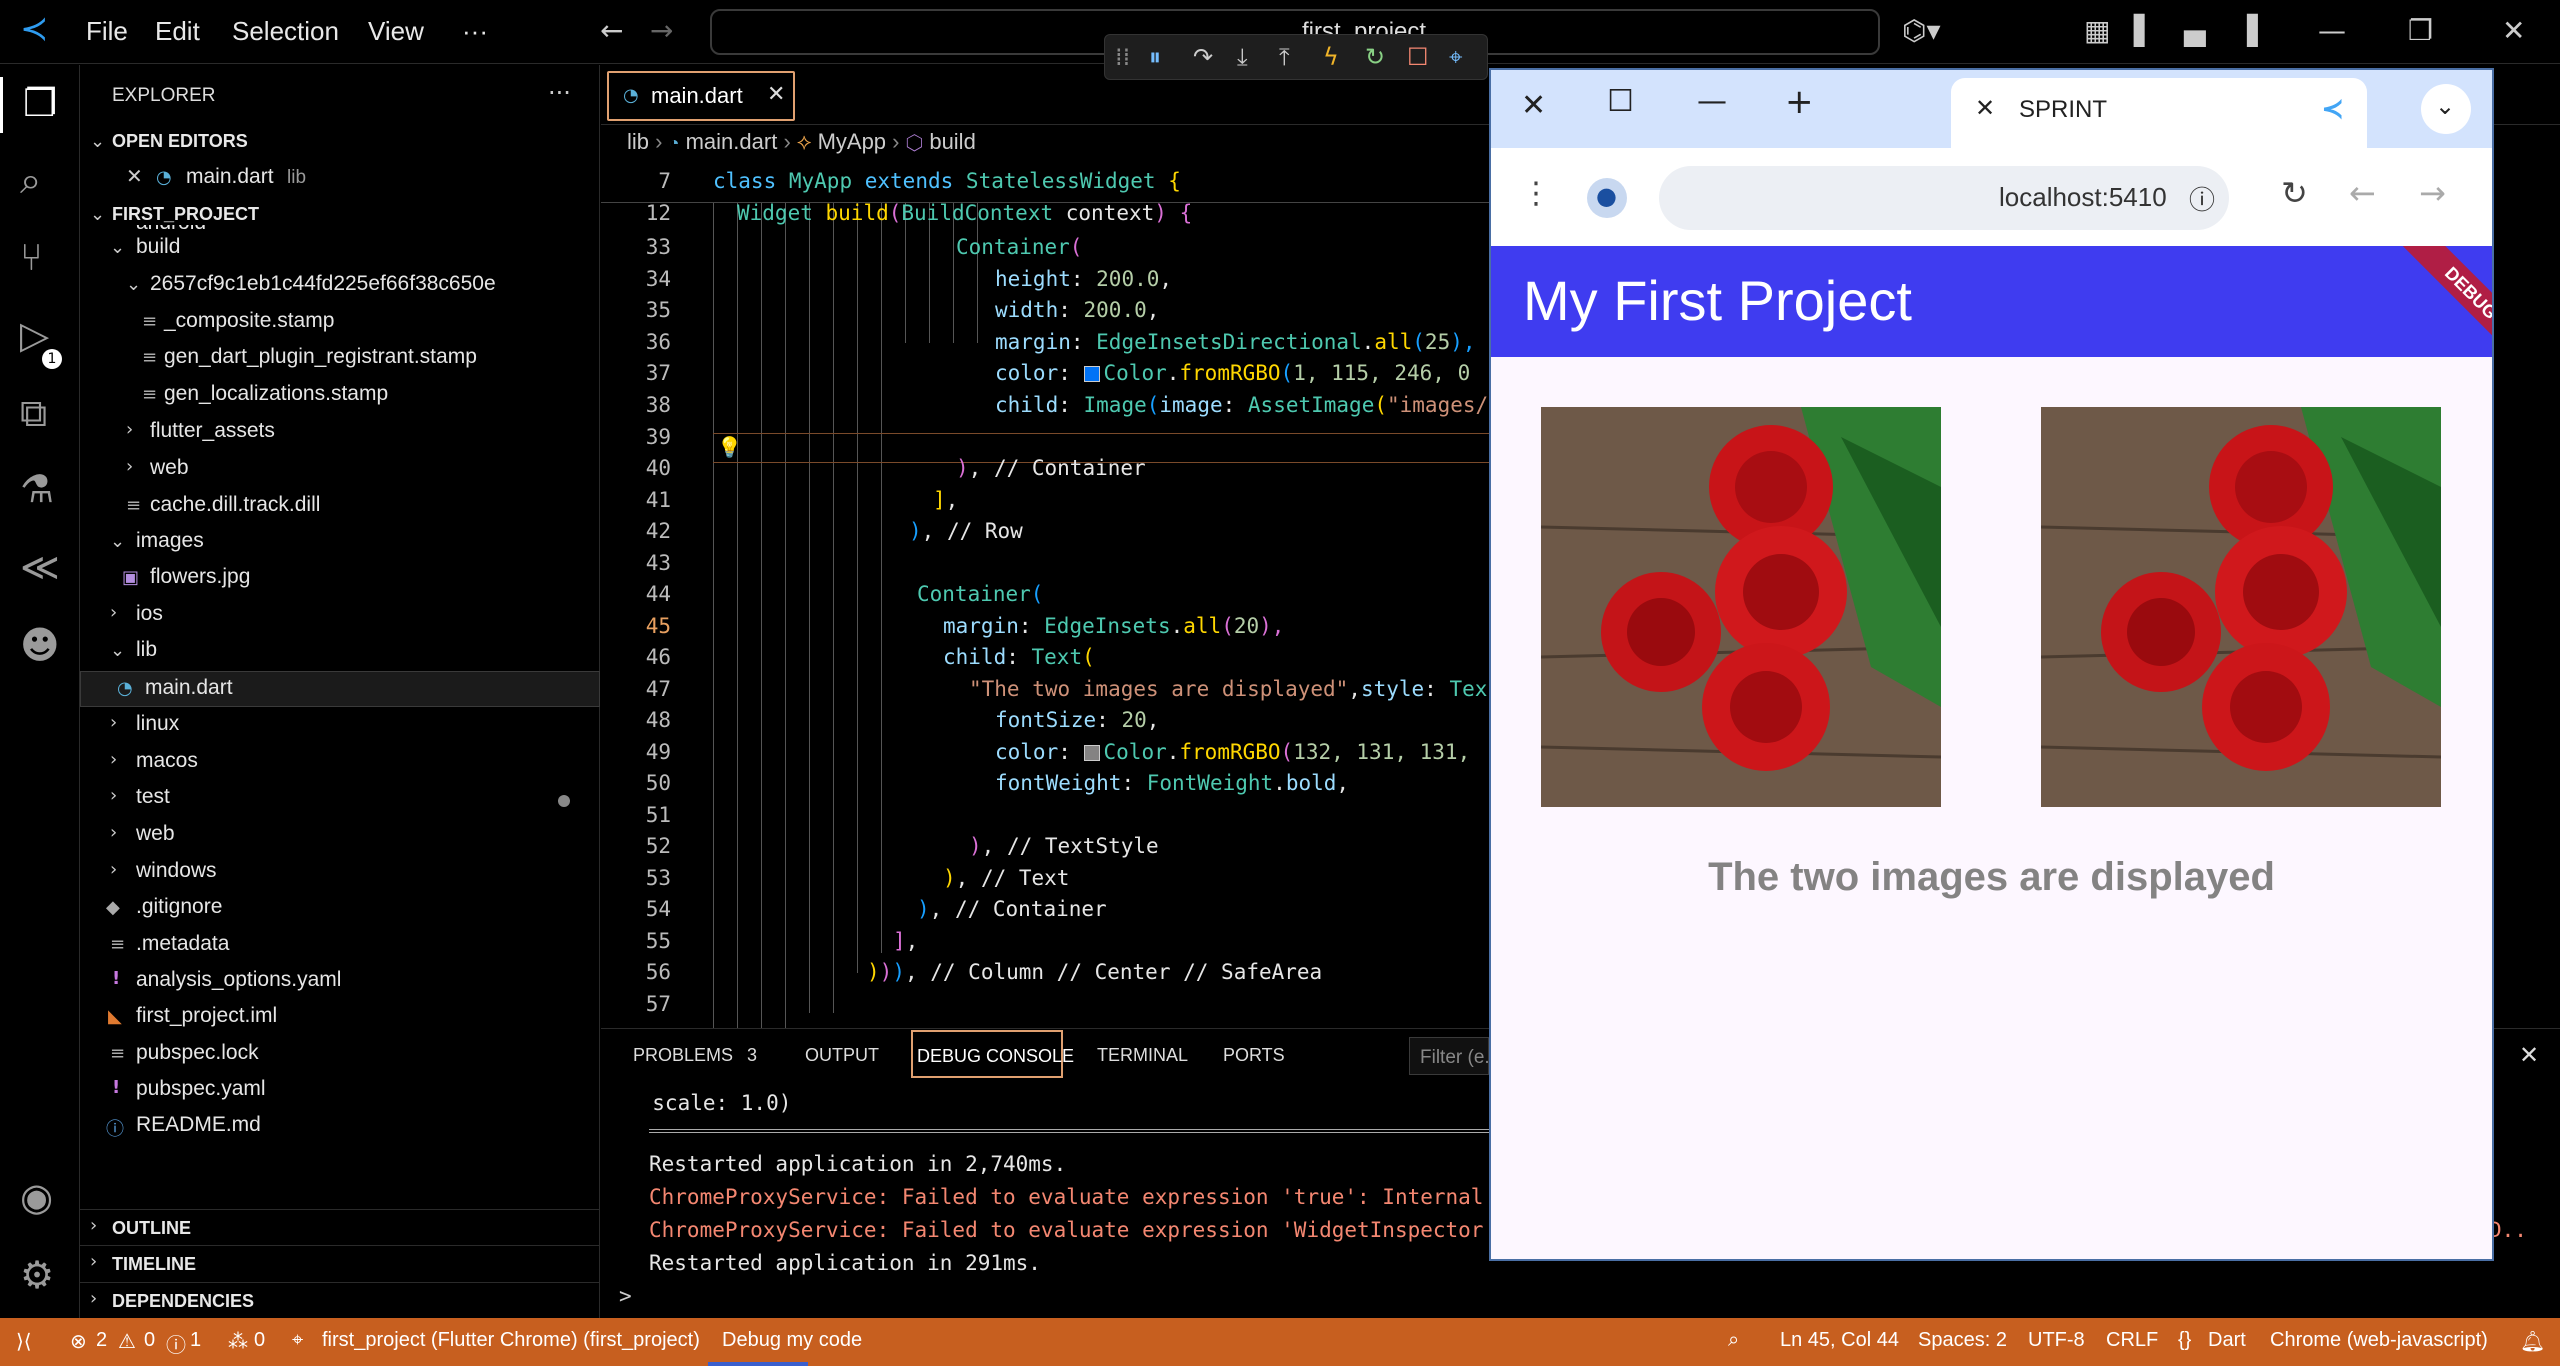 Image resolution: width=2560 pixels, height=1366 pixels. Describe the element at coordinates (24, 1341) in the screenshot. I see `remote-icon: ⟩⟨` at that location.